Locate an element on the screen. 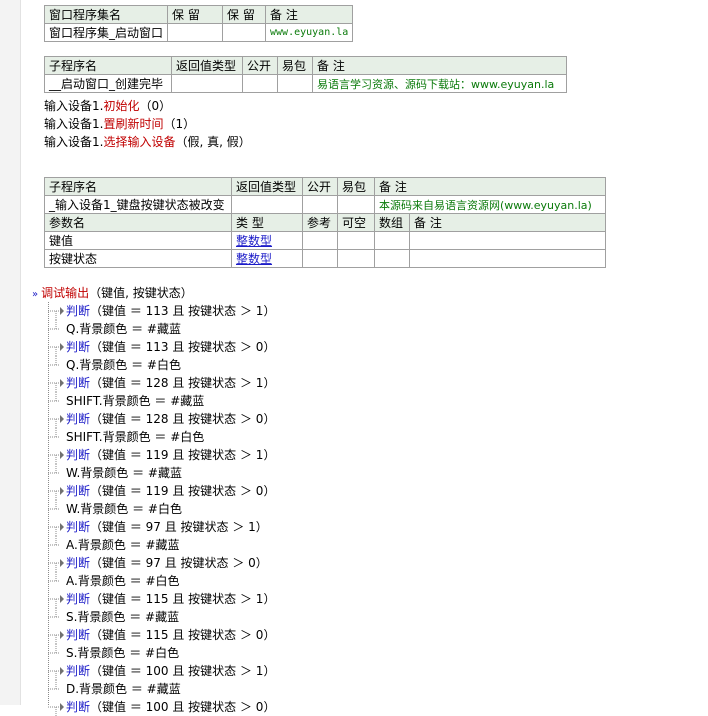  assembly-name-cell: 窗口程序集_启动窗口 is located at coordinates (106, 32).